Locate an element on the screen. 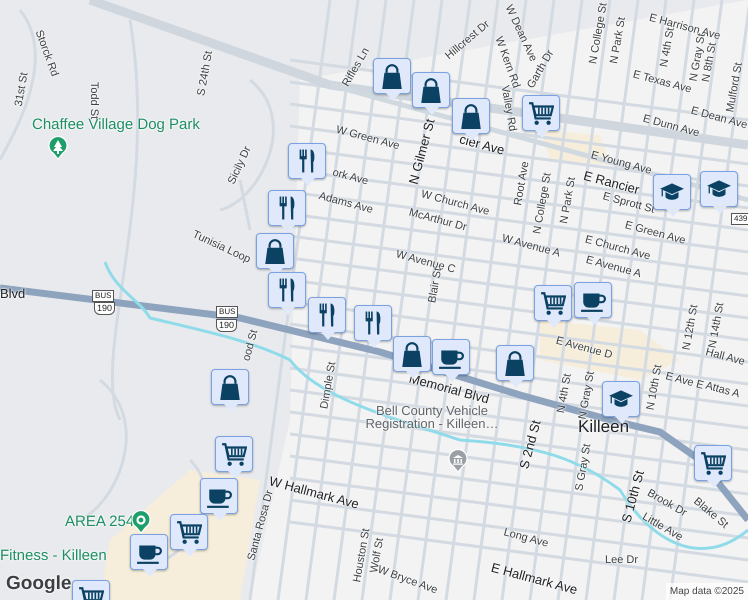  street-label: ood St is located at coordinates (250, 345).